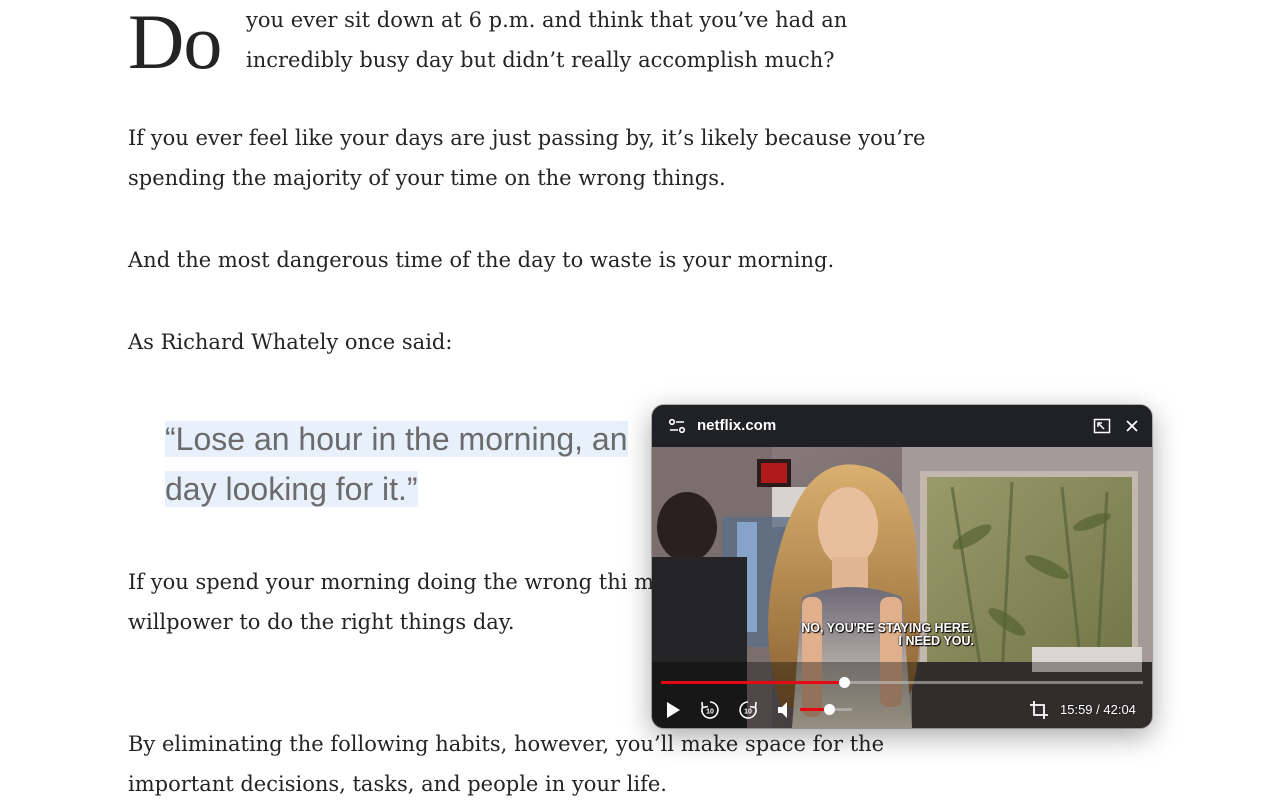  What do you see at coordinates (902, 682) in the screenshot?
I see `progress-bar` at bounding box center [902, 682].